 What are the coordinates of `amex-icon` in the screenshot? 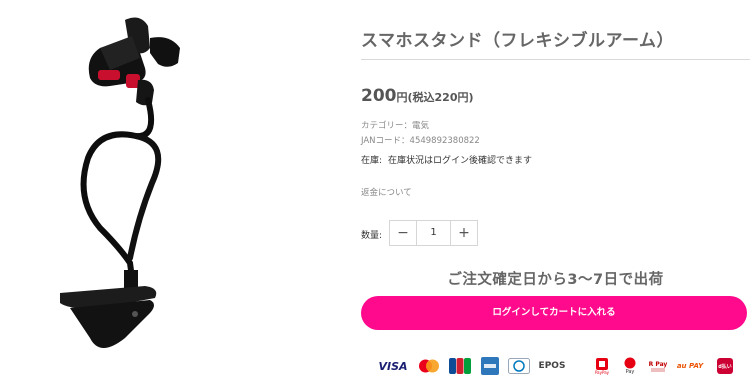 It's located at (490, 366).